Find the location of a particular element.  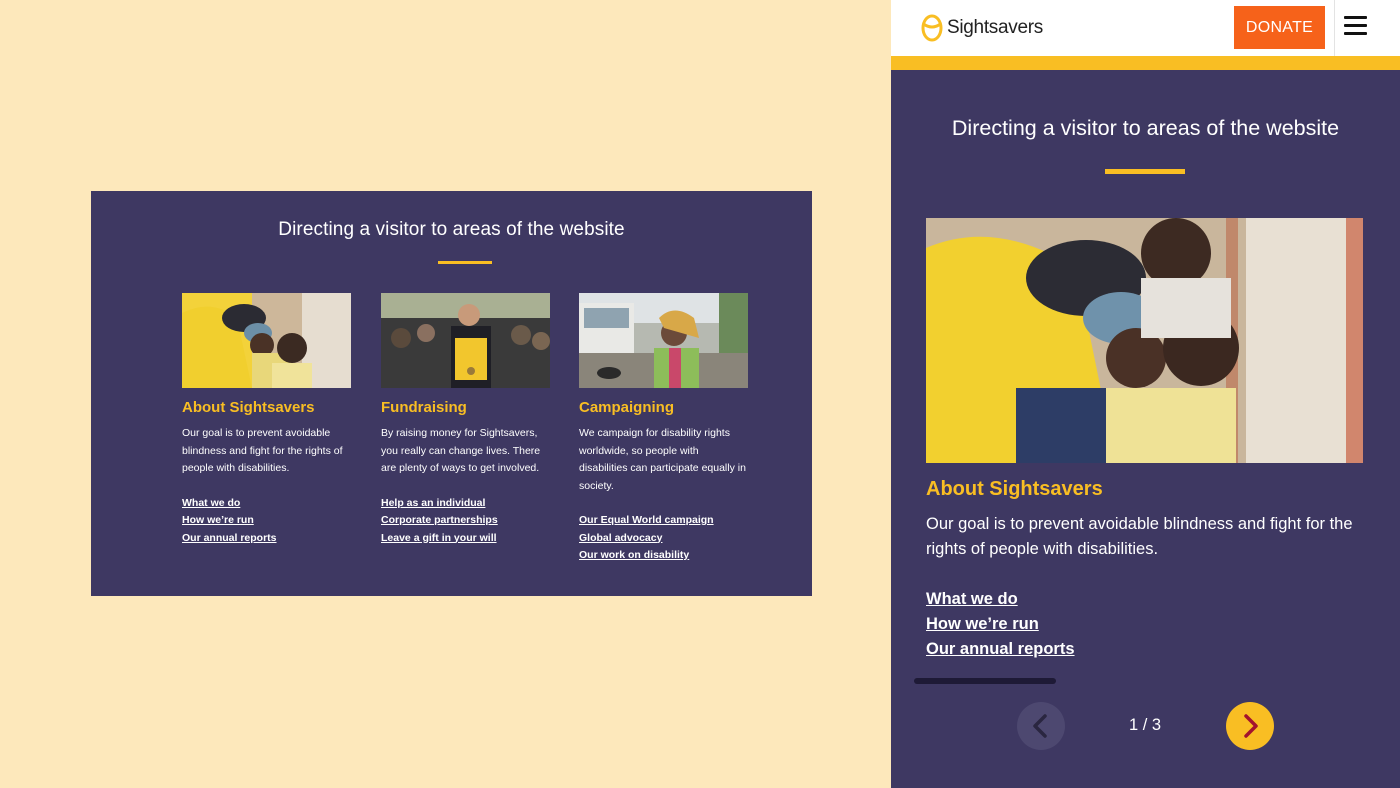

card-heading: Fundraising is located at coordinates (424, 407).